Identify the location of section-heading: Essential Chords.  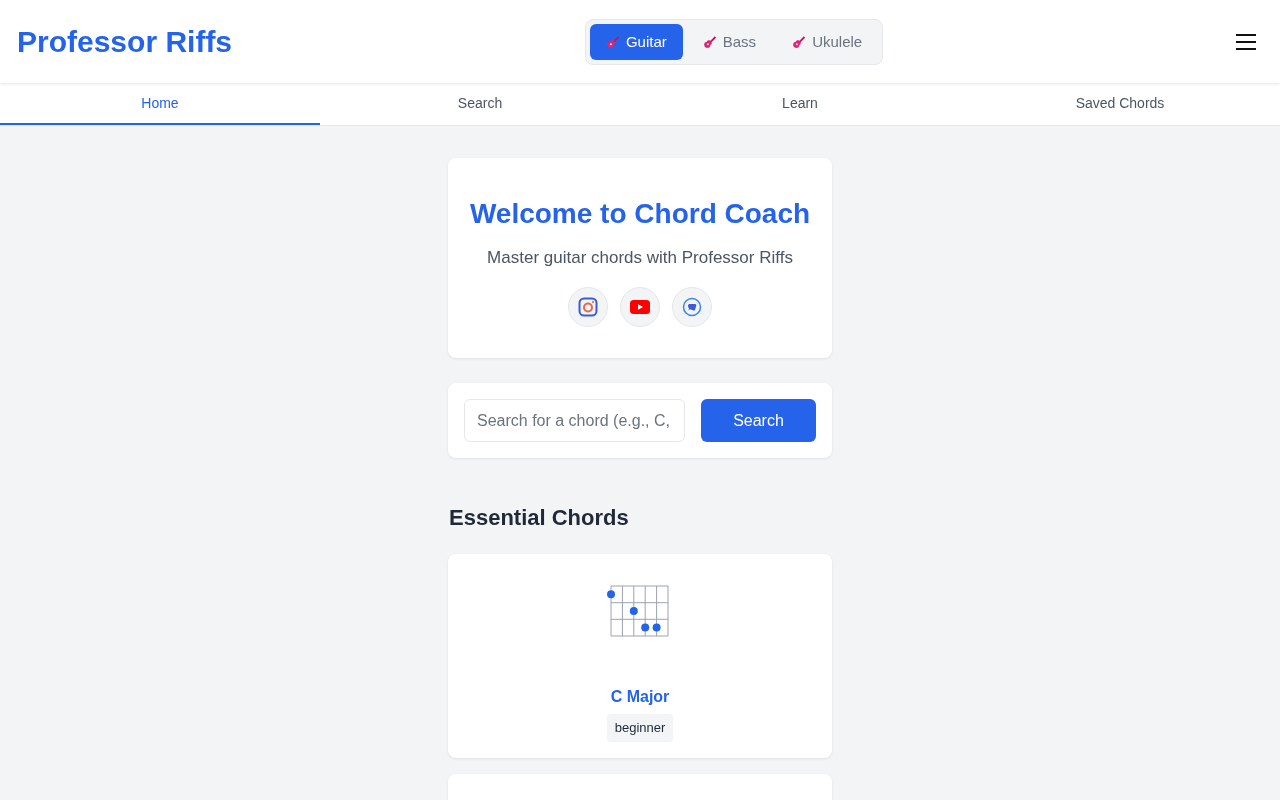
(539, 518).